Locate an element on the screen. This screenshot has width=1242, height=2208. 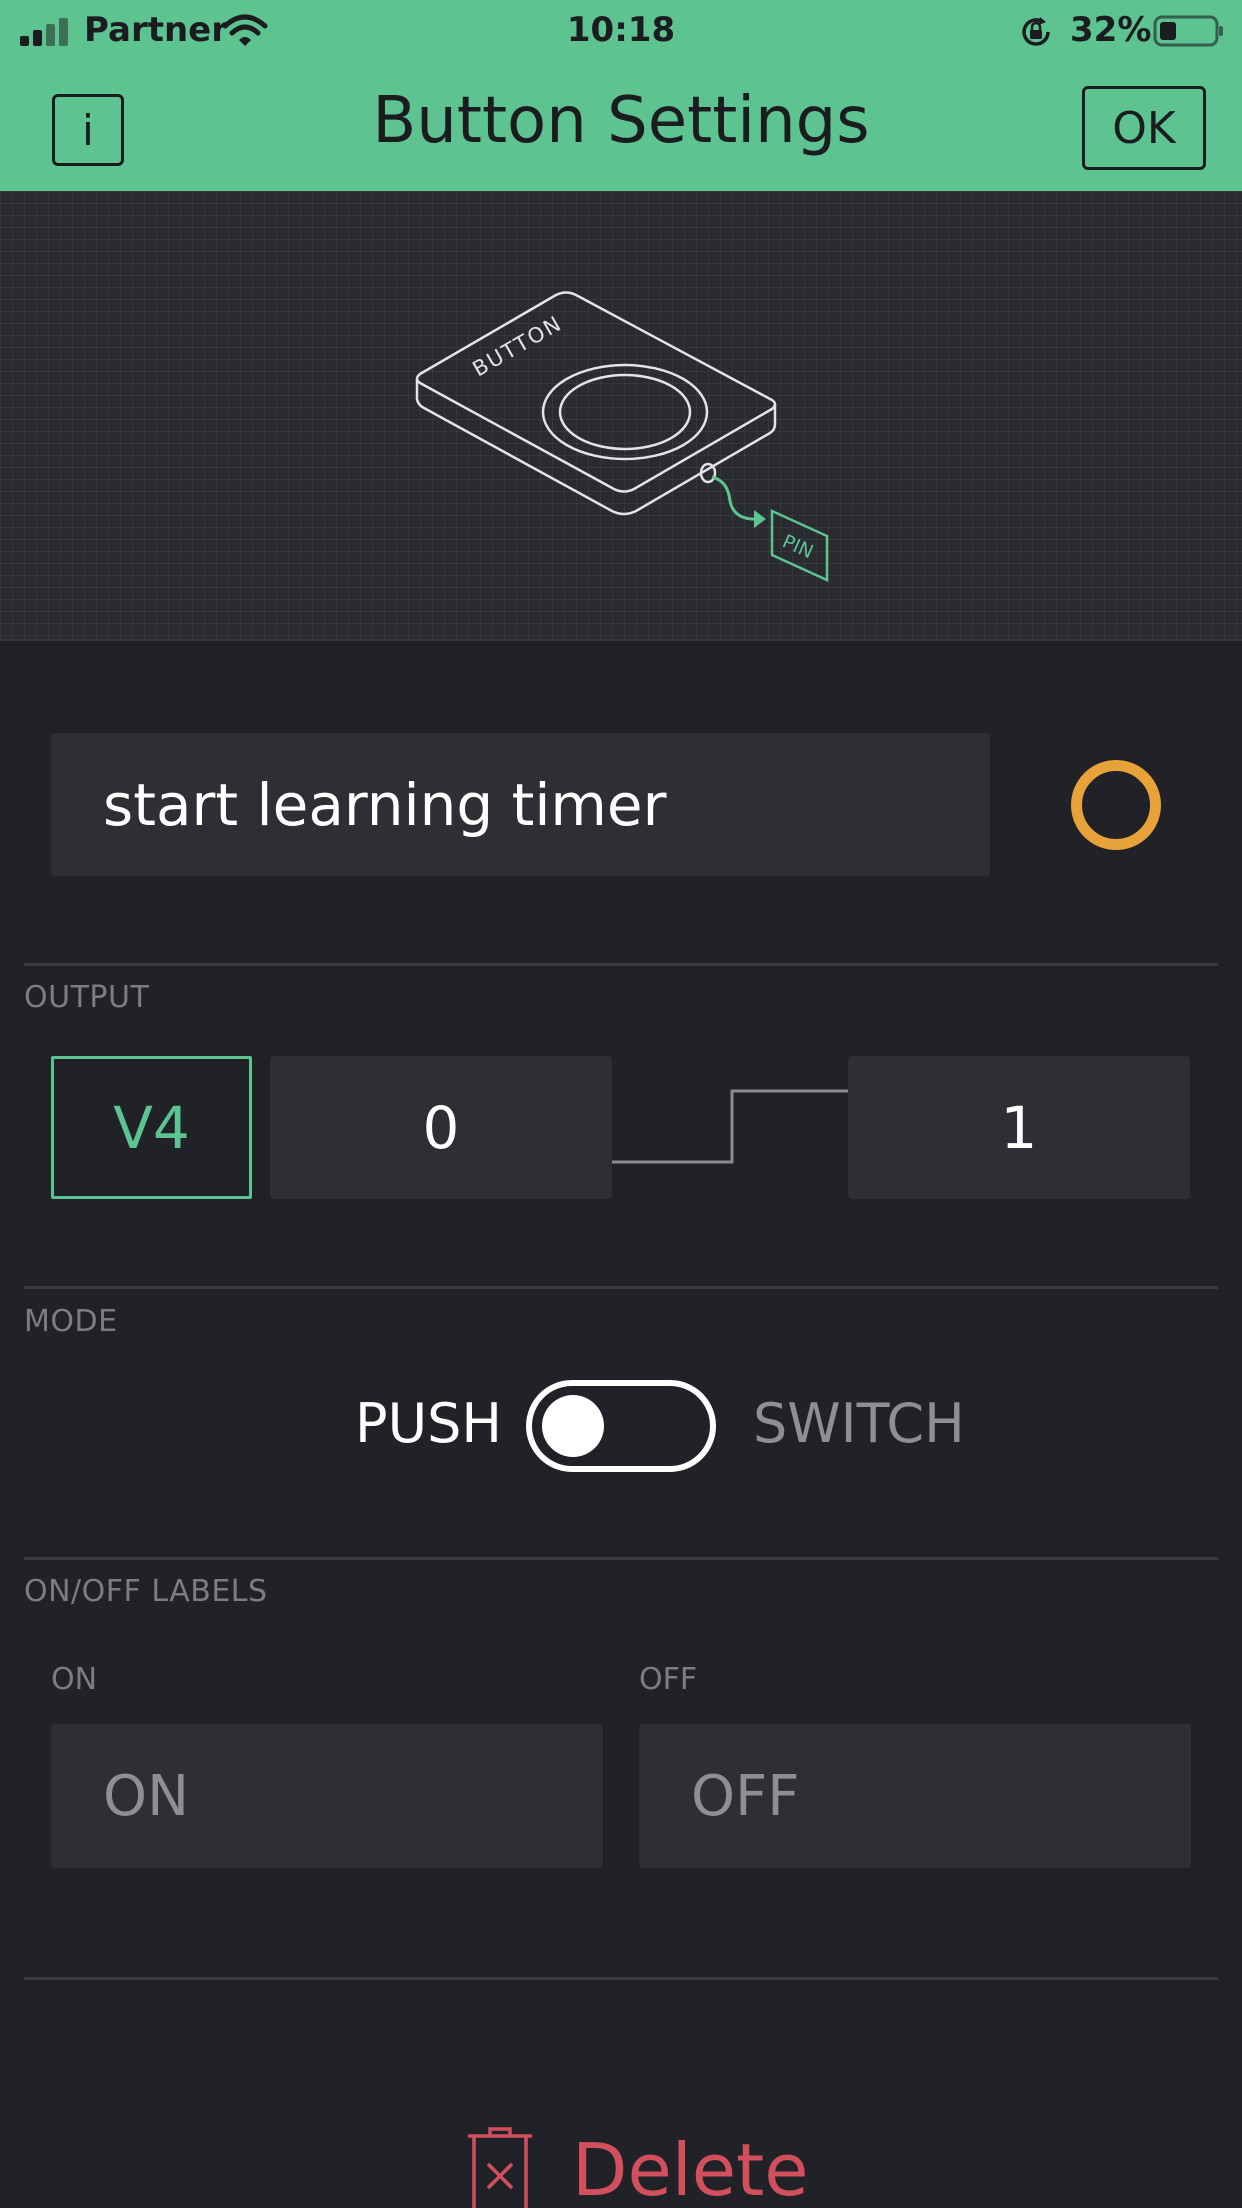
on-label-input: ON is located at coordinates (327, 1796).